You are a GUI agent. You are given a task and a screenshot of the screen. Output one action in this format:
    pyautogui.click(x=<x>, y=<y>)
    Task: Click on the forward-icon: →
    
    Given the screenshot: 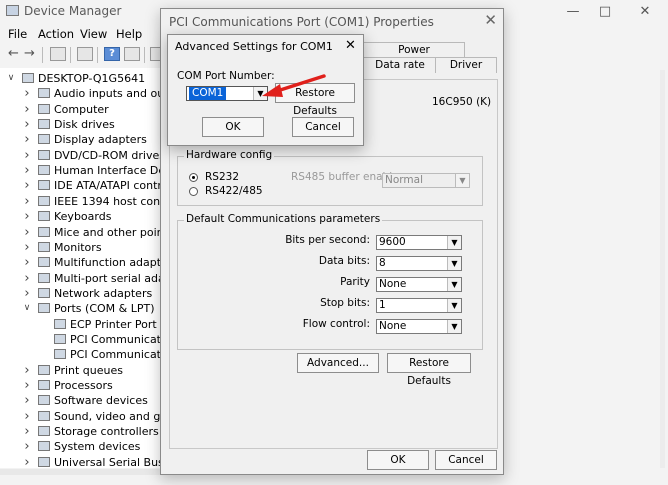 What is the action you would take?
    pyautogui.click(x=29, y=53)
    